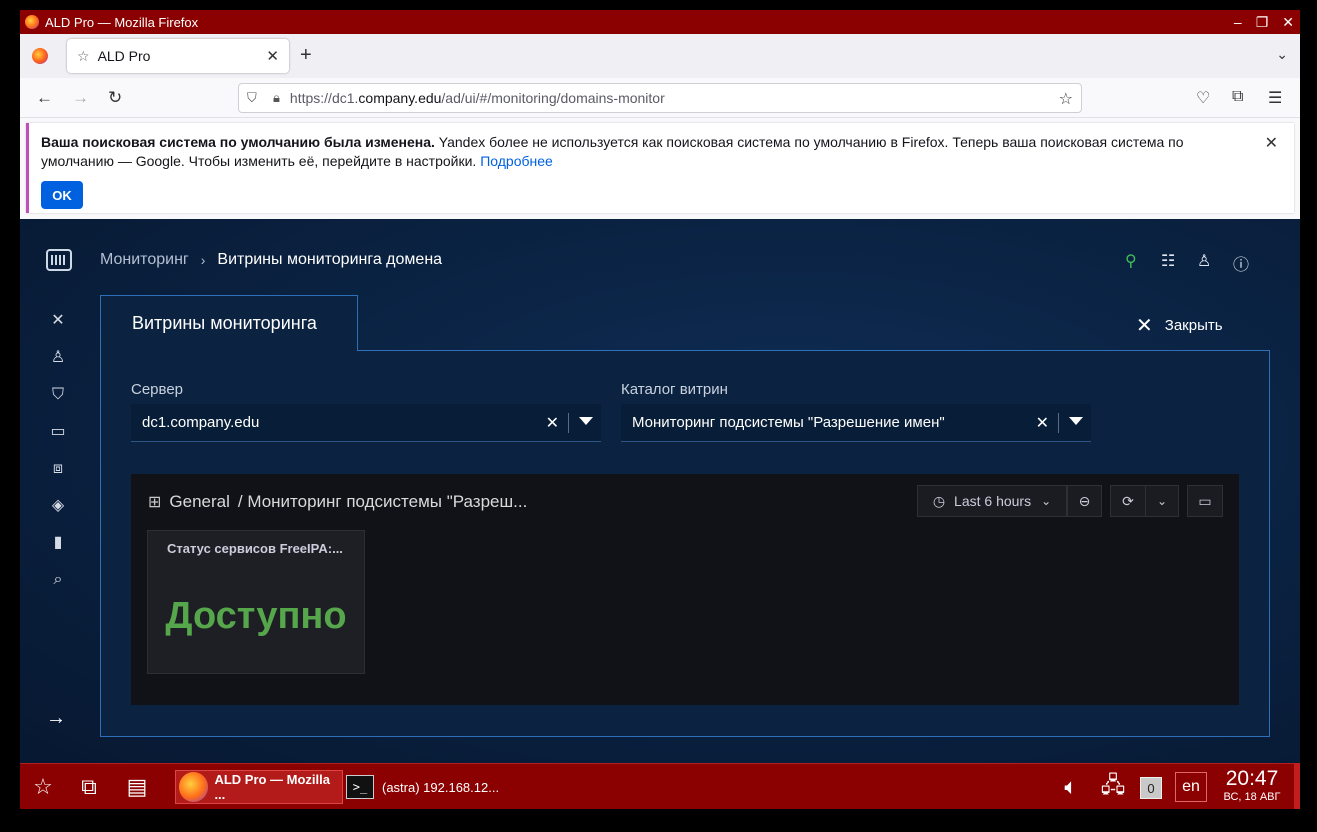  I want to click on stat-panel: Статус сервисов FreeIPA:... Доступно, so click(256, 602).